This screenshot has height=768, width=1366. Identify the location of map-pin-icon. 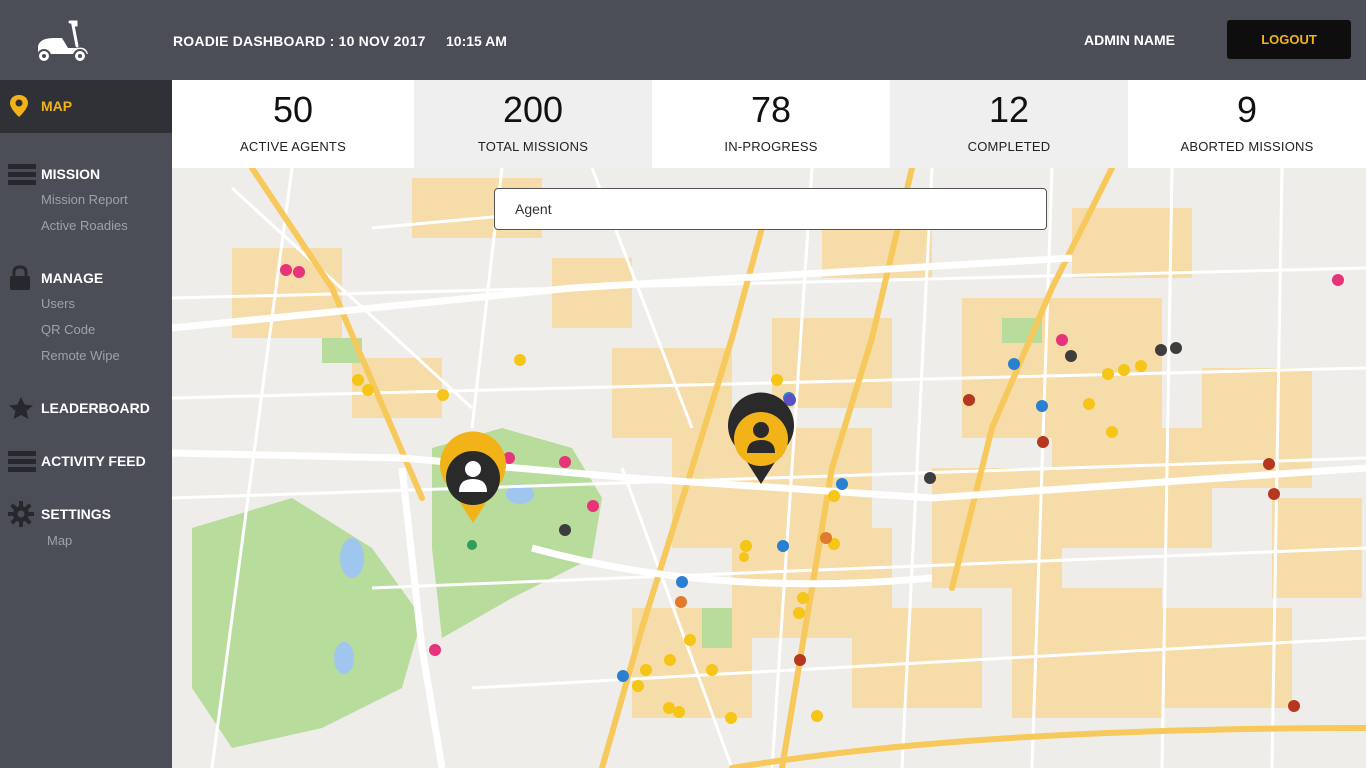
(23, 106).